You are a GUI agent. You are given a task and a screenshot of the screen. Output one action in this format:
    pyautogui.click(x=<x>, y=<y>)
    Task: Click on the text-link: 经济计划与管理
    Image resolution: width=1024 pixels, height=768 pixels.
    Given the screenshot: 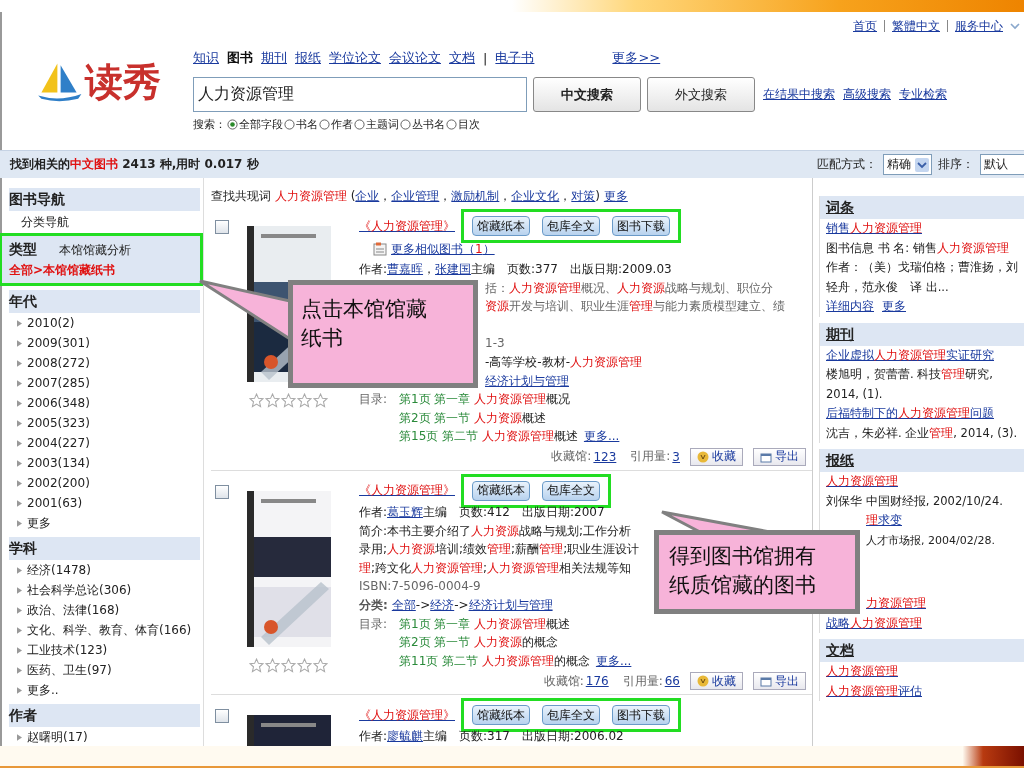 What is the action you would take?
    pyautogui.click(x=510, y=604)
    